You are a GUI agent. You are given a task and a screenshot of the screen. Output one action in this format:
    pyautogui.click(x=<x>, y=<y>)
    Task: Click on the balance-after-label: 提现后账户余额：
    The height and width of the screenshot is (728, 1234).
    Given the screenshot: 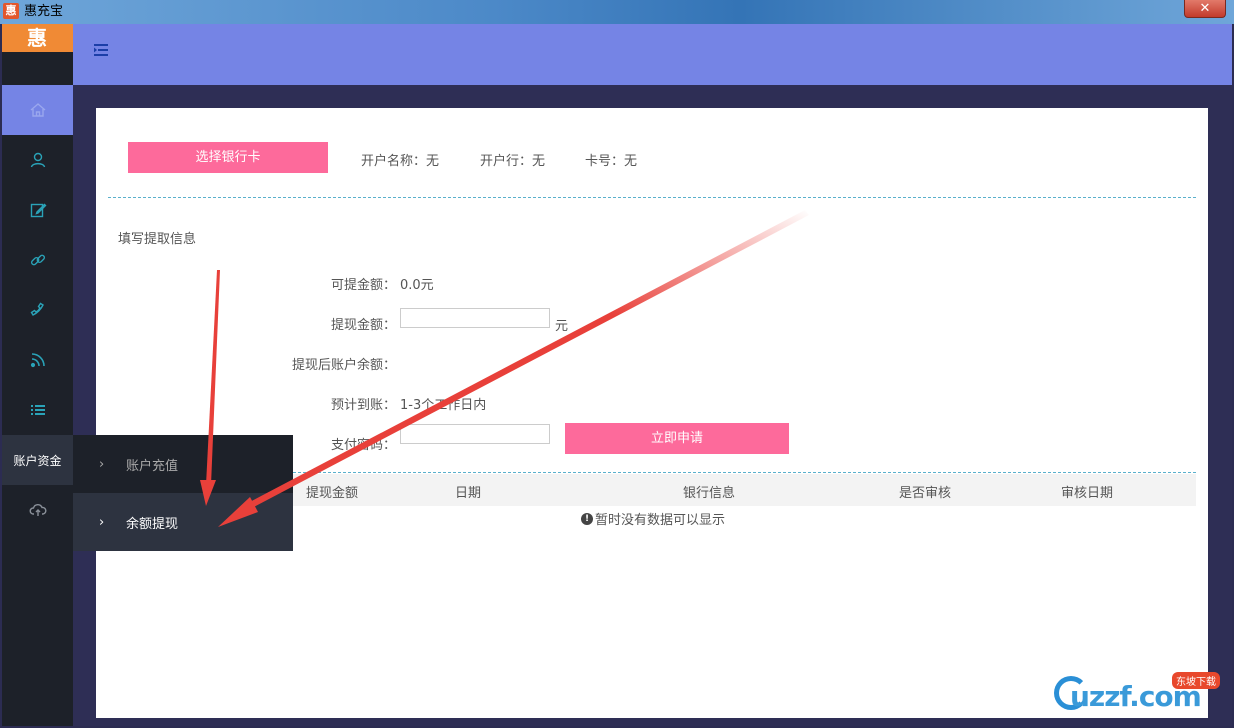 What is the action you would take?
    pyautogui.click(x=343, y=365)
    